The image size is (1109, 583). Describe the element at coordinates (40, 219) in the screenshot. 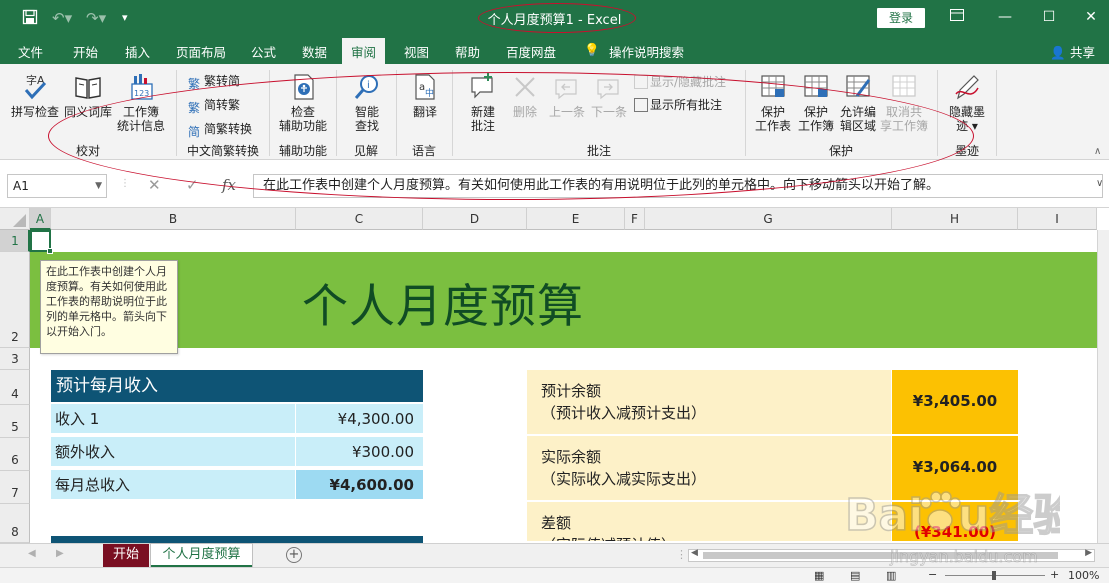

I see `column-header: A` at that location.